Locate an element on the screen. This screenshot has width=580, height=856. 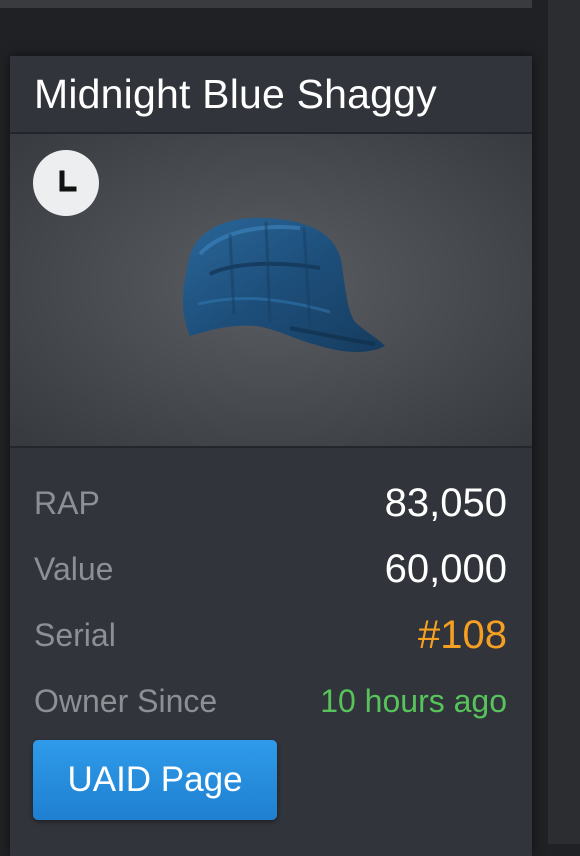
value-label: Value is located at coordinates (74, 568).